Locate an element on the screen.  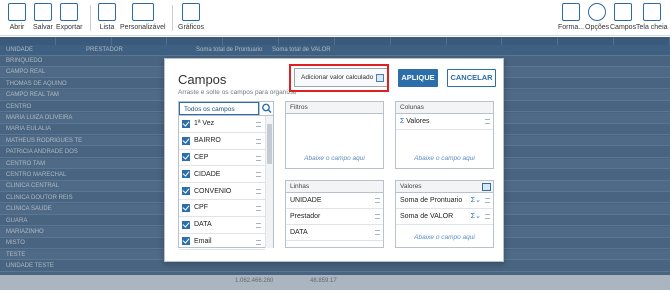
dialog-subtitle: Arraste e solte os campos para organizar is located at coordinates (237, 92).